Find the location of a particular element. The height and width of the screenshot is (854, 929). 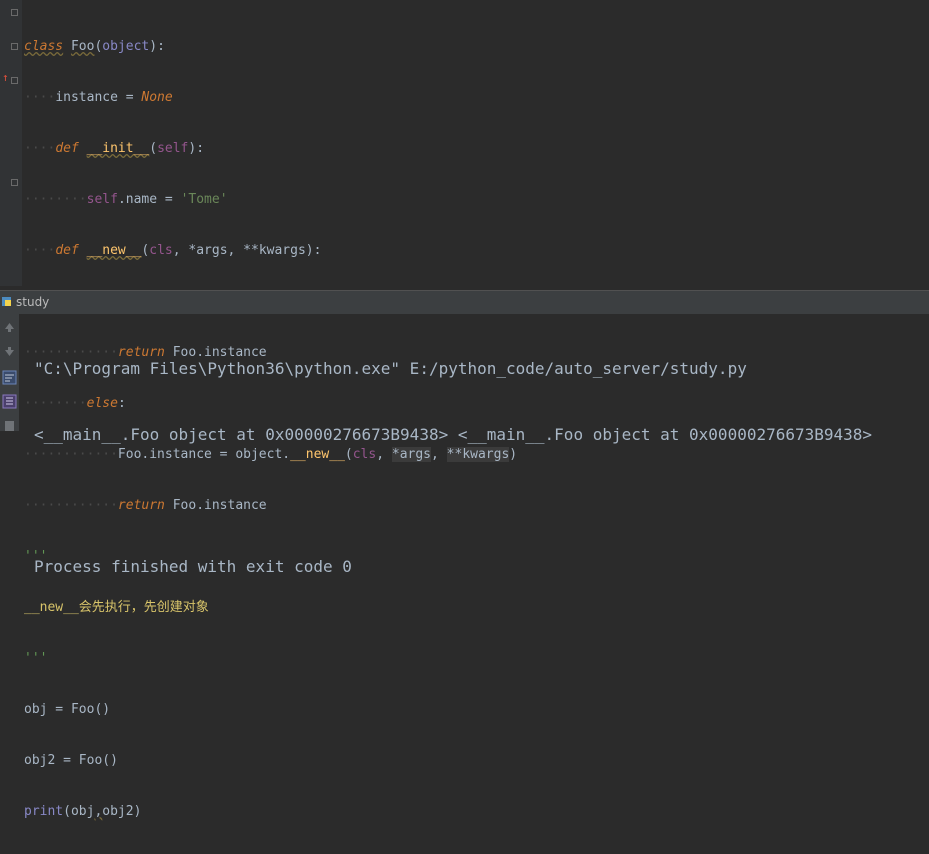

scroll-down-icon is located at coordinates (9, 351).